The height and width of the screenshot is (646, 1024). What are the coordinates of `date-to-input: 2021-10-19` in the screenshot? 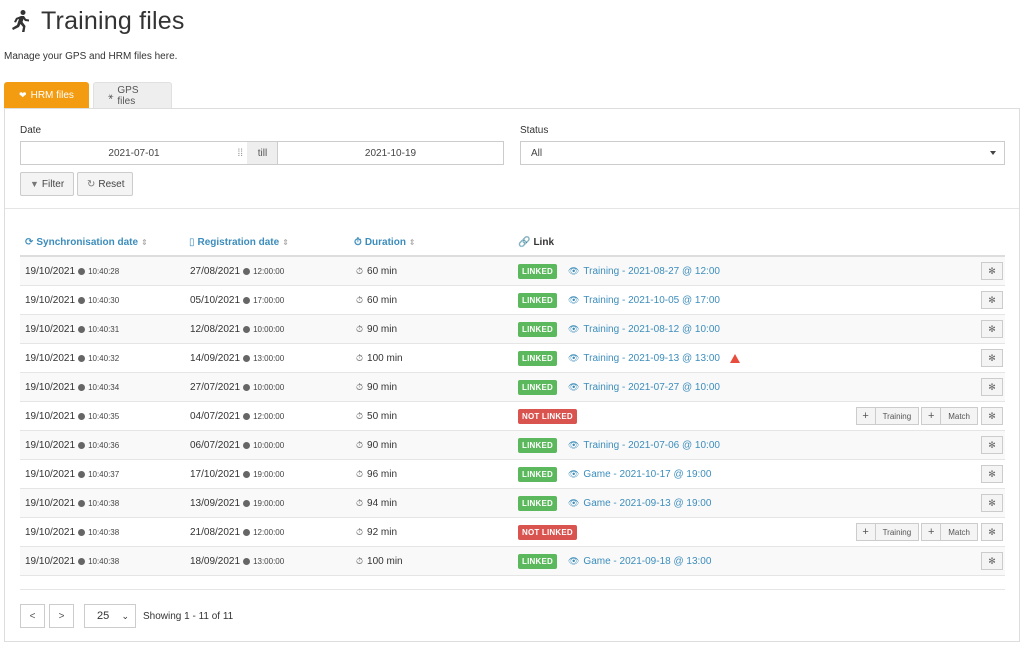 It's located at (390, 153).